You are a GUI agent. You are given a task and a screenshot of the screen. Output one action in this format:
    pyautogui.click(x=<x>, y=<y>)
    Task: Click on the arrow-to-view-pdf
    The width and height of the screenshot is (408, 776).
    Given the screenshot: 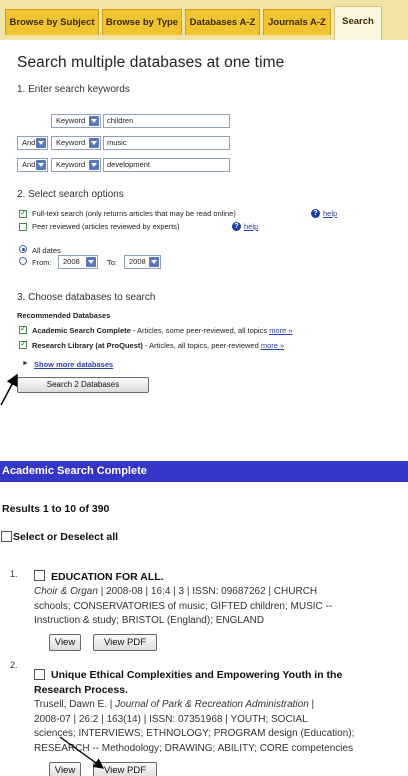 What is the action you would take?
    pyautogui.click(x=82, y=752)
    